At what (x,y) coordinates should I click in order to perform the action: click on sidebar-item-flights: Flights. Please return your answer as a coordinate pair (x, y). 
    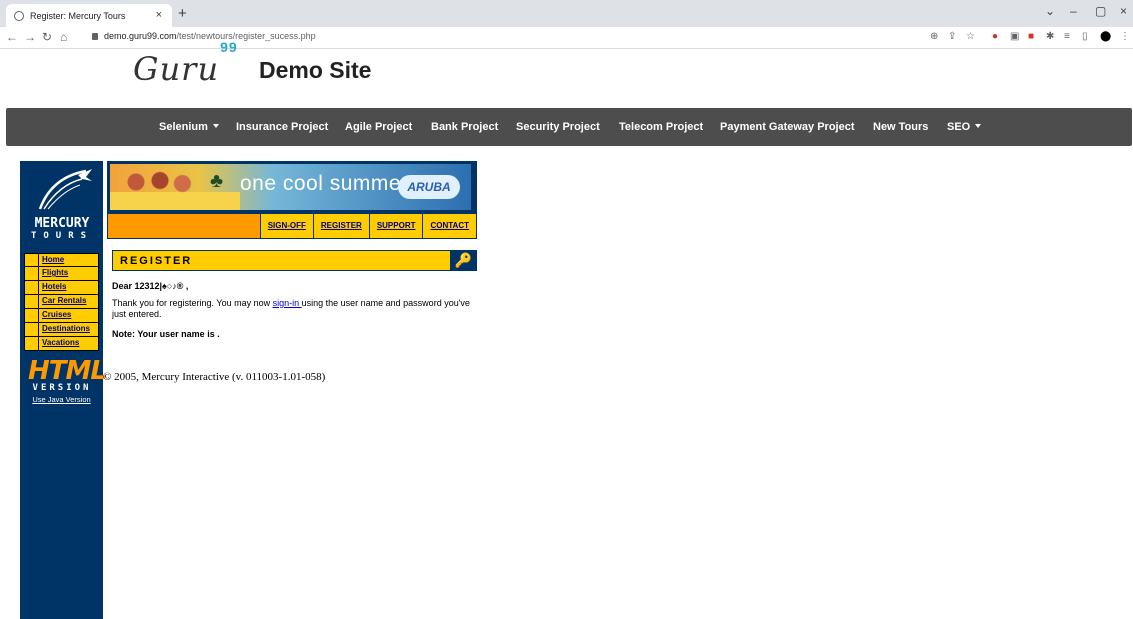
    Looking at the image, I should click on (61, 274).